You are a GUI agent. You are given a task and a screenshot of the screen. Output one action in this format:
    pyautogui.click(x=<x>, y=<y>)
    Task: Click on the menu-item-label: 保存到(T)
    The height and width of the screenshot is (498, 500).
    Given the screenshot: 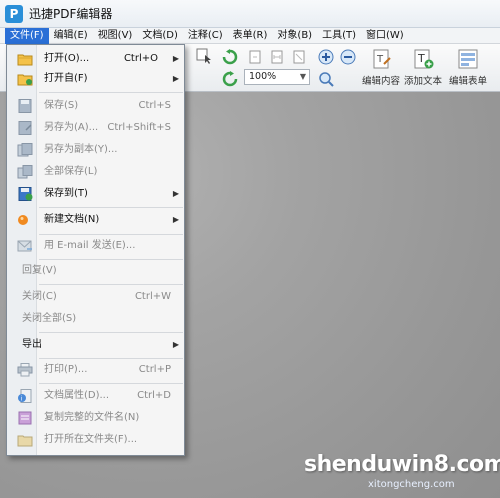 What is the action you would take?
    pyautogui.click(x=66, y=193)
    